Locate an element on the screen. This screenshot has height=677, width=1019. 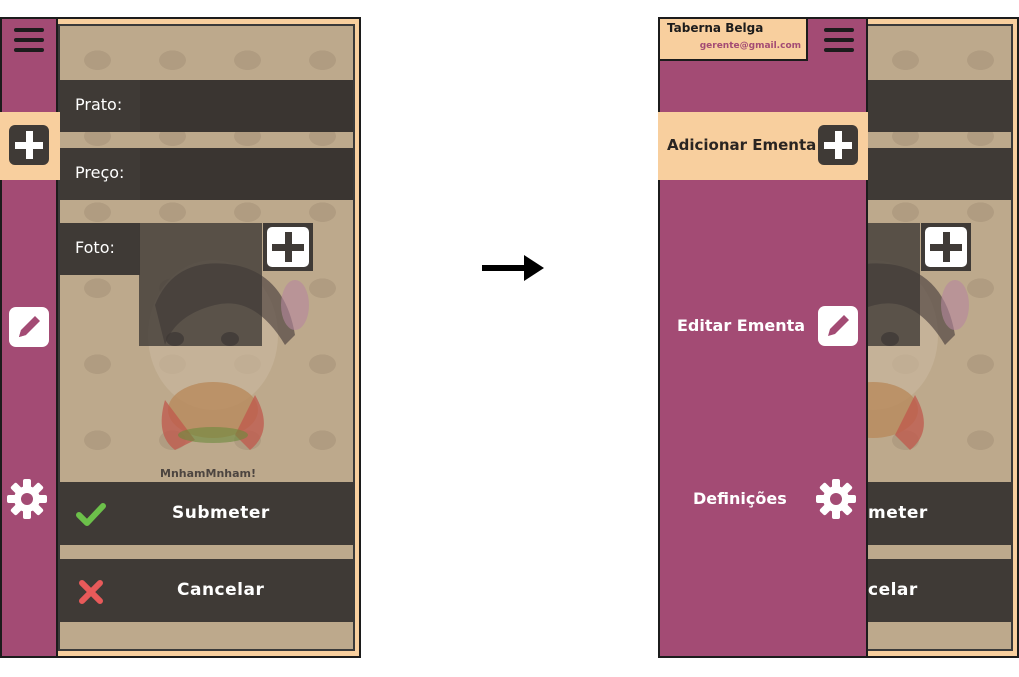
menu-item-editar-ementa: Editar Ementa is located at coordinates (763, 327).